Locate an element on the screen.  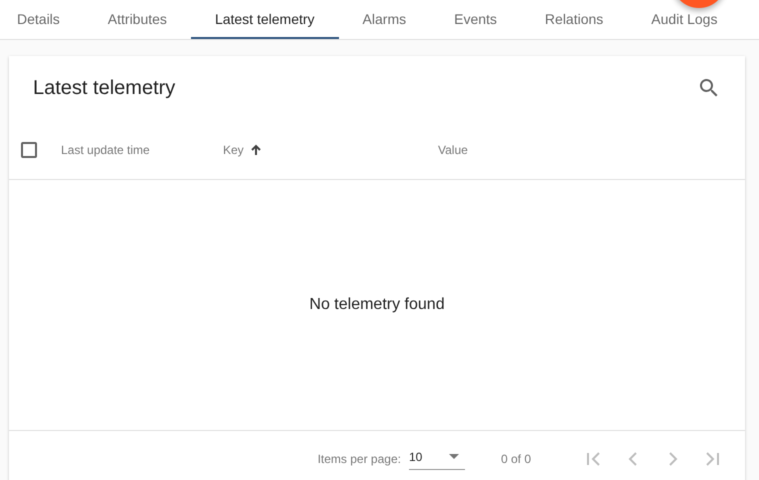
page-range: 0 of 0 is located at coordinates (515, 459).